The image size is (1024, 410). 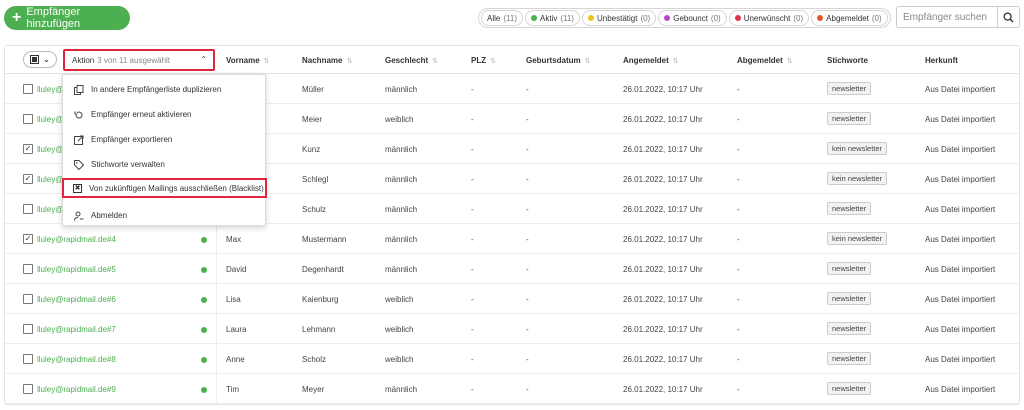 I want to click on cell-geschlecht: weiblich, so click(x=399, y=329).